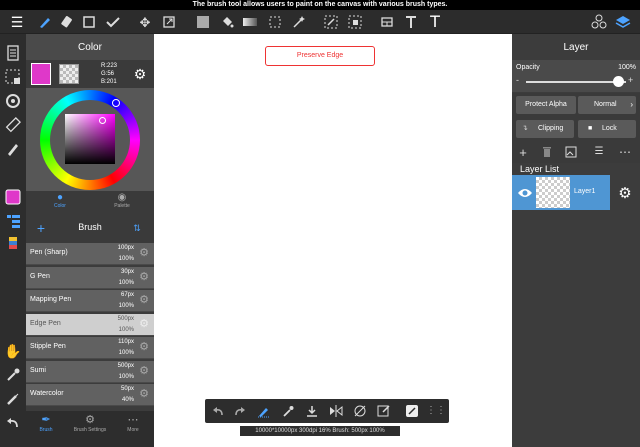  I want to click on brush-size: 50px, so click(127, 389).